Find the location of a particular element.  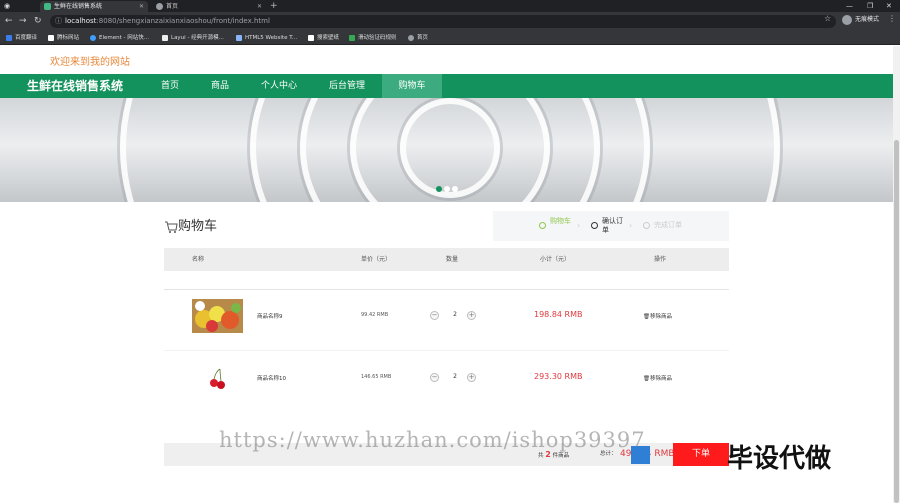

table-row: 商品名称9 99.42 RMB − 2 + 198.84 RMB 🗑移除商品 is located at coordinates (446, 316).